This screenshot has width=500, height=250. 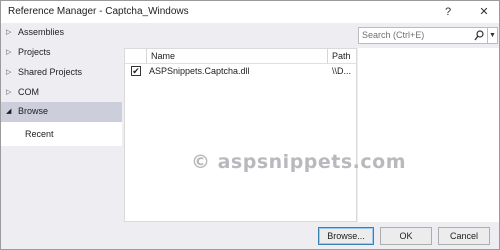 What do you see at coordinates (406, 236) in the screenshot?
I see `ok-button: OK` at bounding box center [406, 236].